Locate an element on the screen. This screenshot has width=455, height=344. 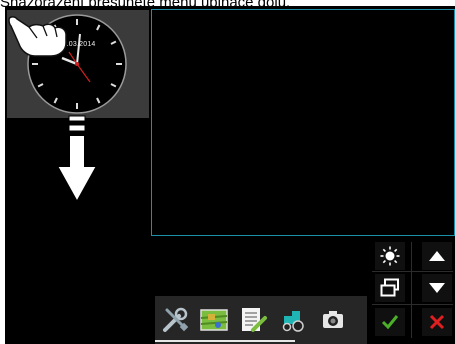
brightness-icon is located at coordinates (390, 256).